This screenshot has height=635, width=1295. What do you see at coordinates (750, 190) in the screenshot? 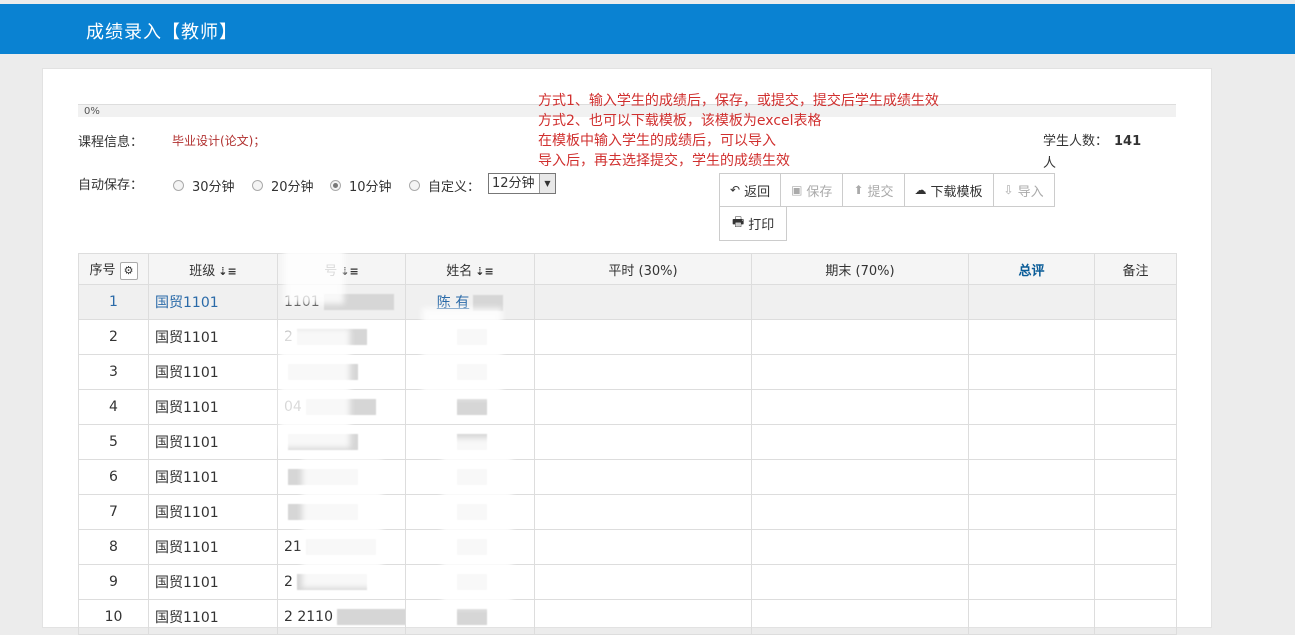
I see `back-button: ↶ 返回` at bounding box center [750, 190].